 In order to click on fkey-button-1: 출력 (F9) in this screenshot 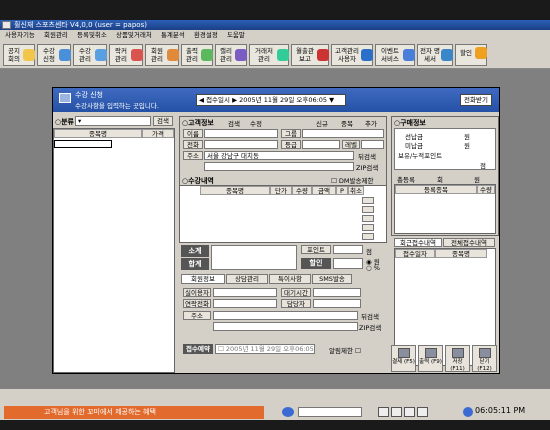, I will do `click(430, 358)`.